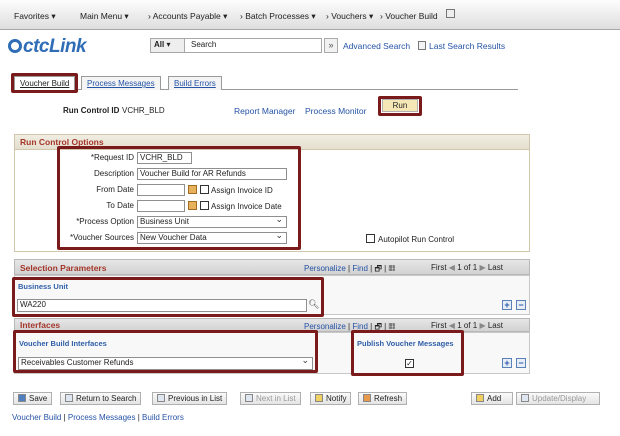  Describe the element at coordinates (113, 173) in the screenshot. I see `description-label: Description` at that location.